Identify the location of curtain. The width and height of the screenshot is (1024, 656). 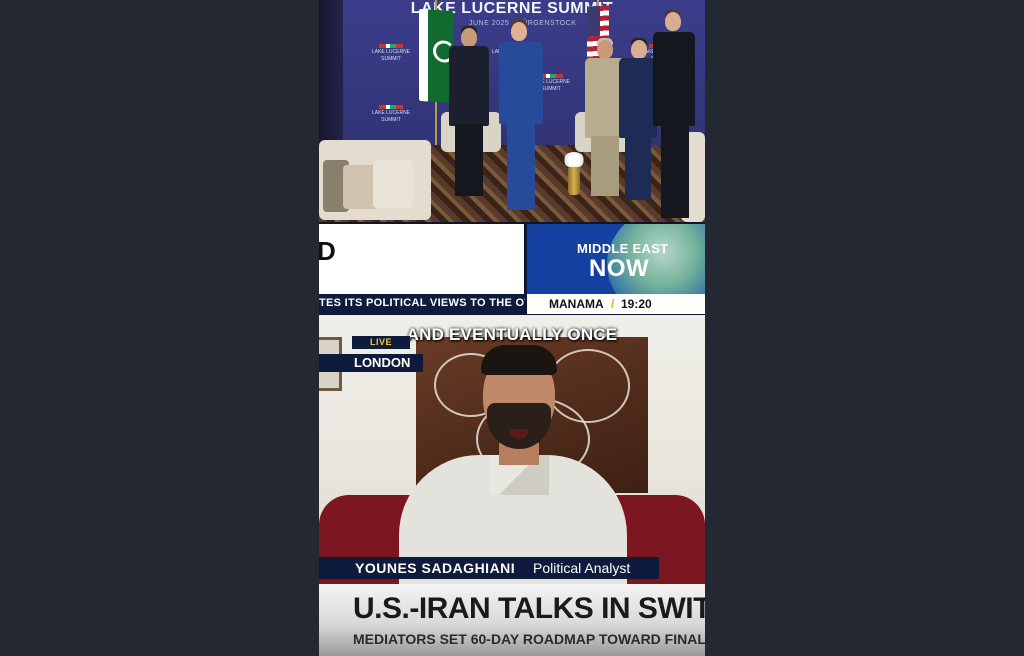
(331, 75).